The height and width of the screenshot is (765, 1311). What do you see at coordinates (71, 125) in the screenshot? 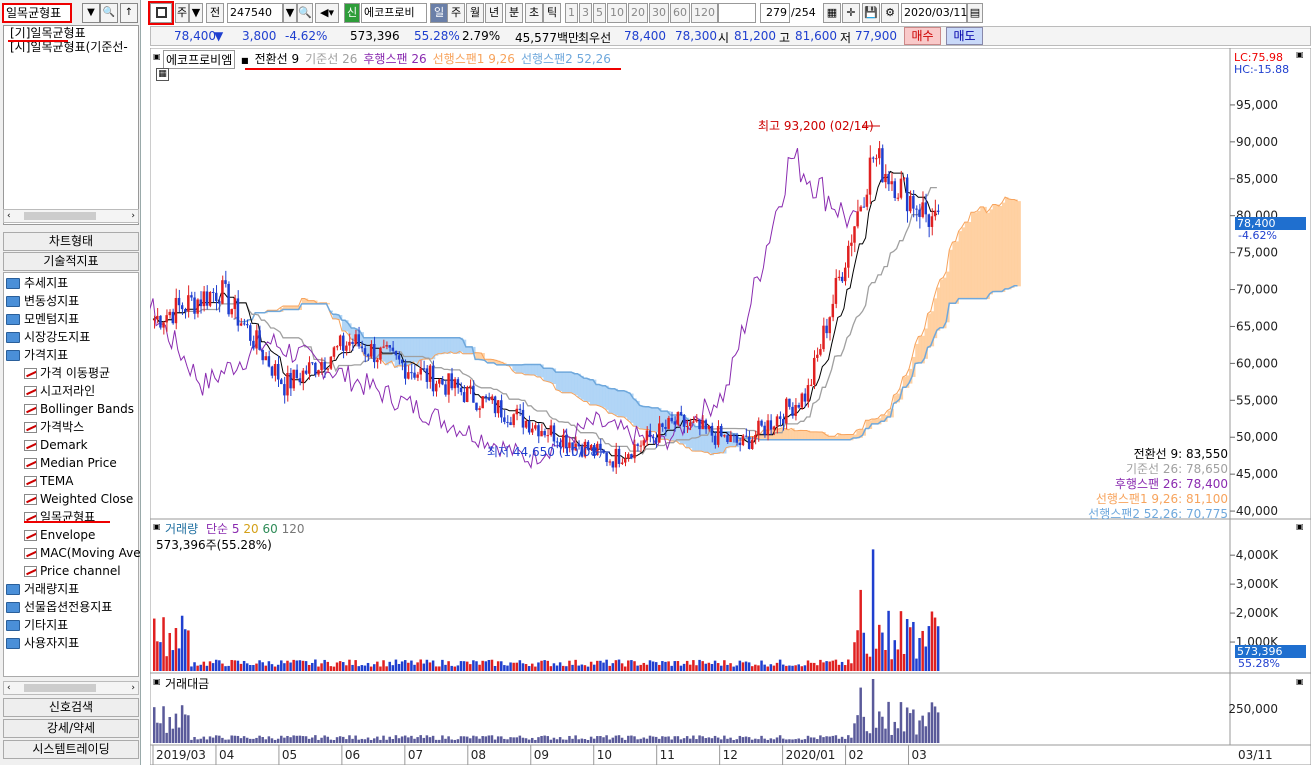
I see `applied-indicator-list: [기]일목균형표 [시]일목균형표(기준선-` at bounding box center [71, 125].